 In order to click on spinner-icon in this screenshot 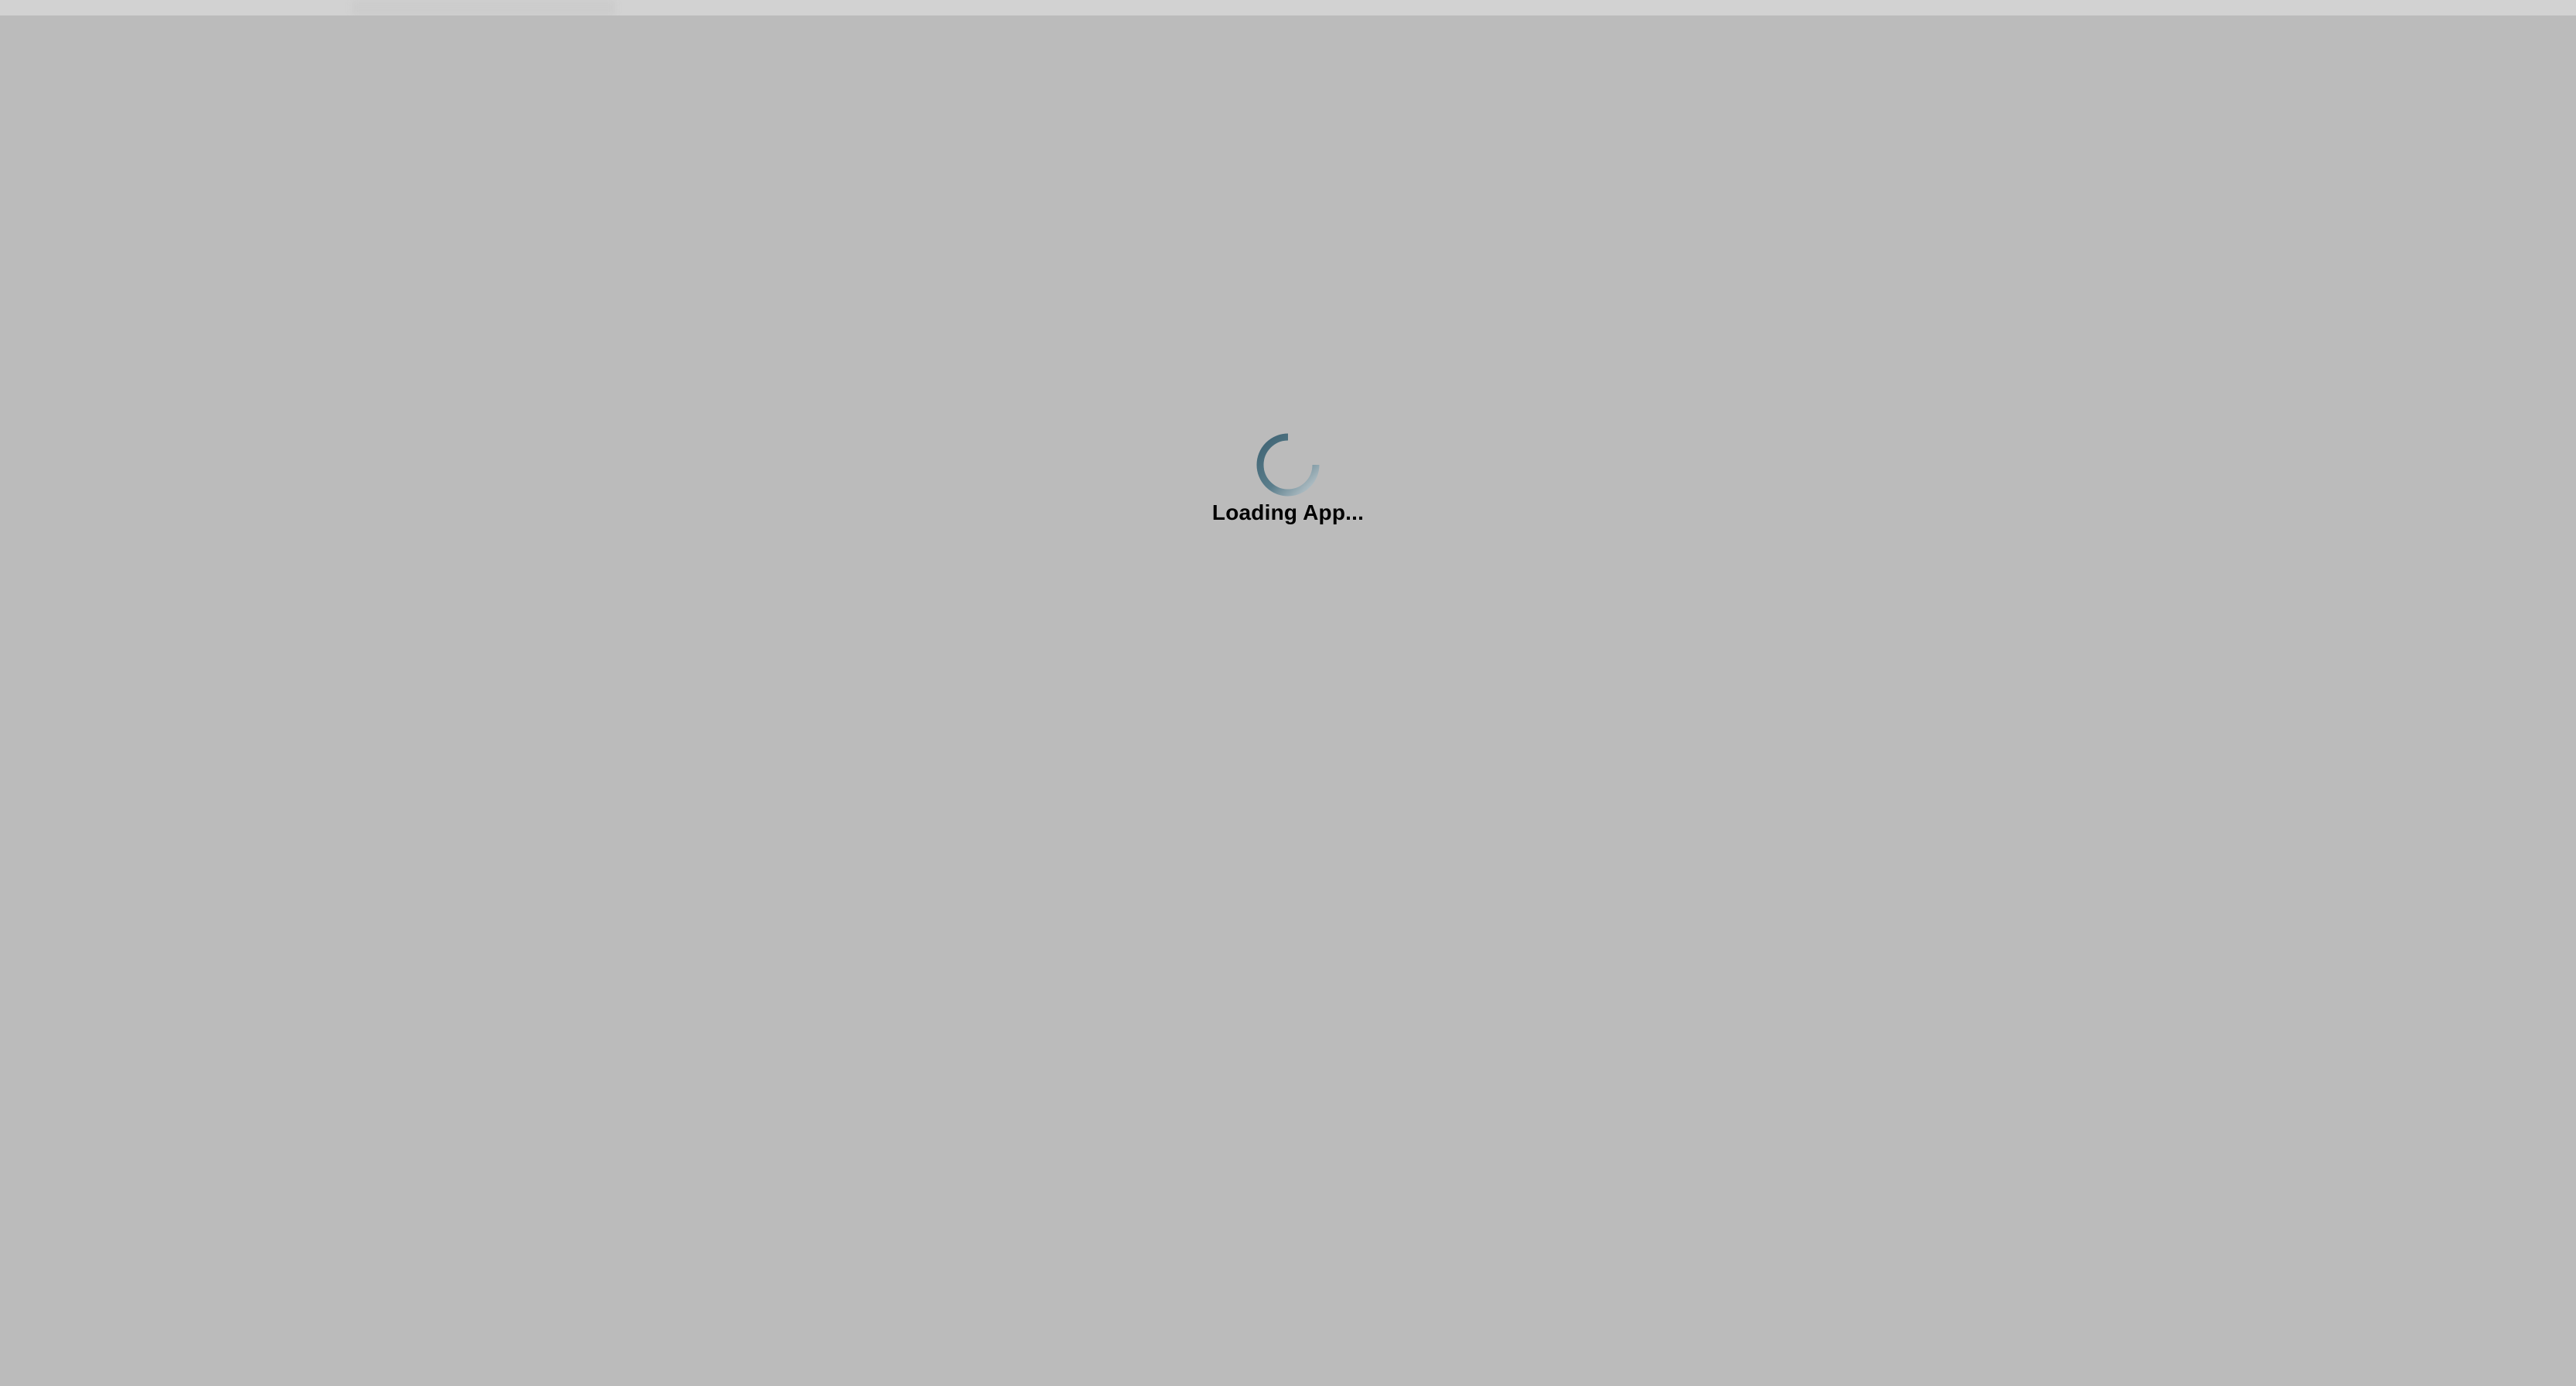, I will do `click(1288, 465)`.